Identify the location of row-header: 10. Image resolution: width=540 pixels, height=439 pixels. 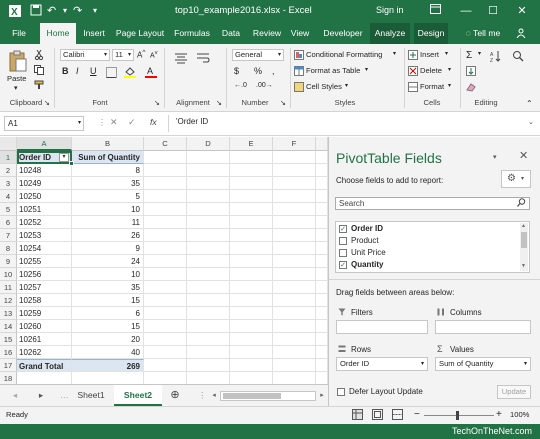
(8, 274).